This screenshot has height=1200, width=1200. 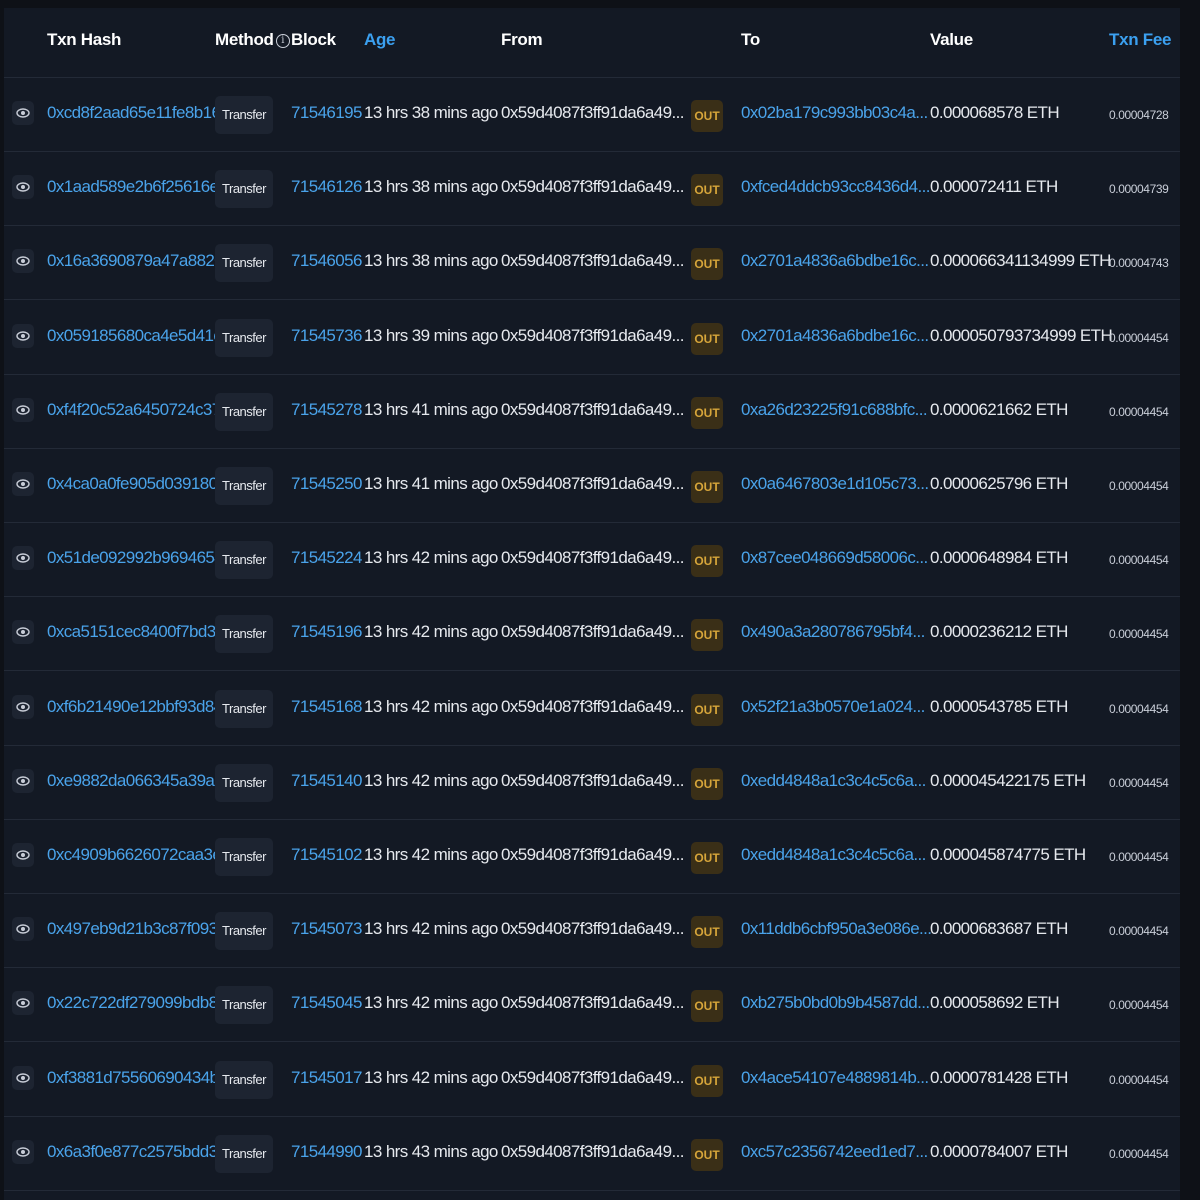 I want to click on info-icon: i, so click(x=282, y=41).